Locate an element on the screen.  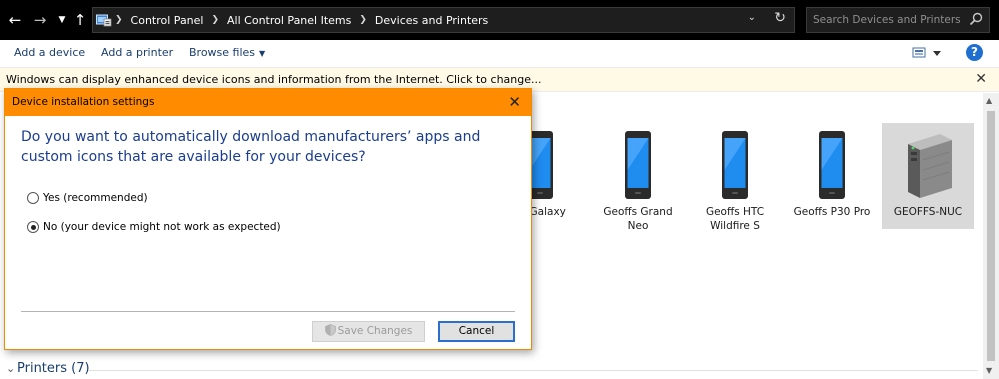
back-arrow-icon: ← is located at coordinates (15, 20).